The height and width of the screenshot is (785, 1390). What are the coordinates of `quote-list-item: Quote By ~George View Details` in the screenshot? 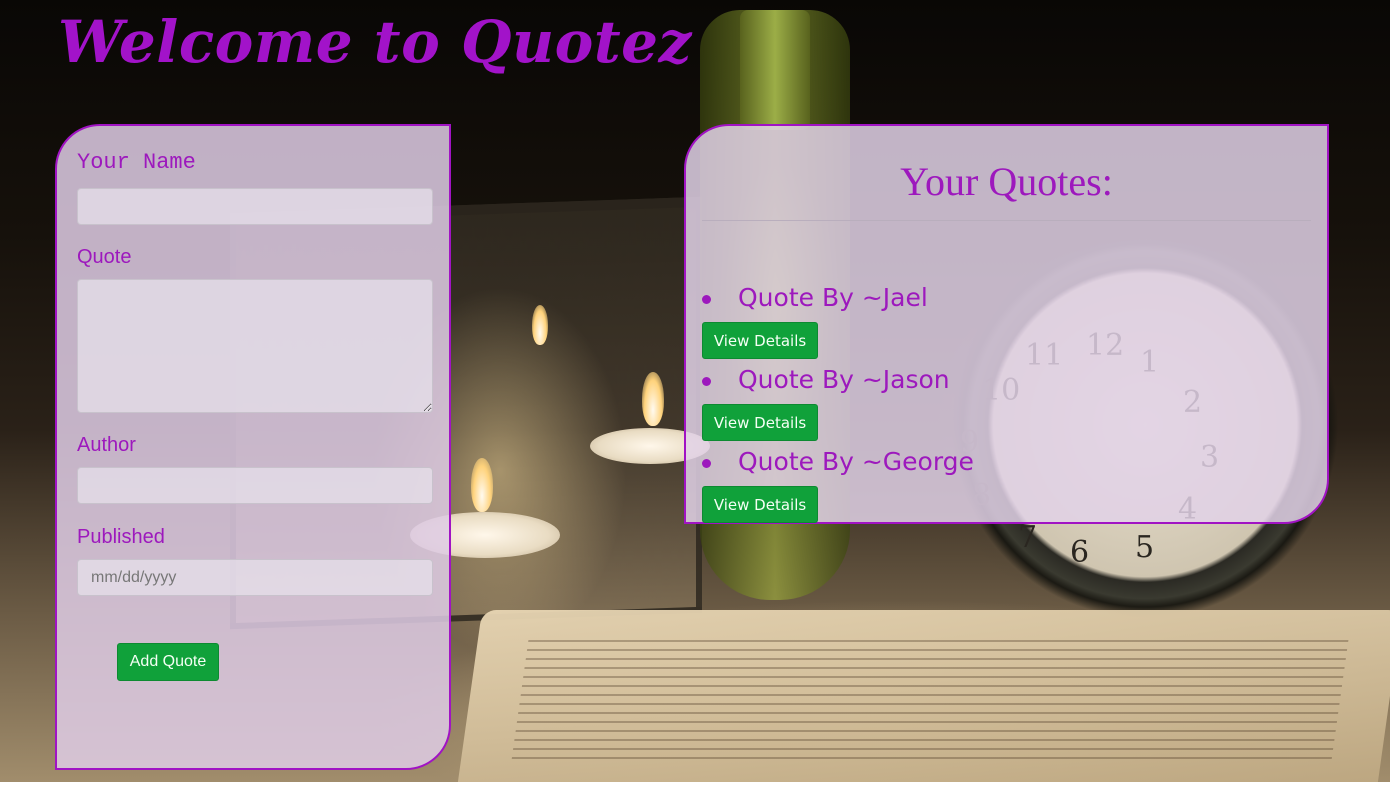 It's located at (1002, 481).